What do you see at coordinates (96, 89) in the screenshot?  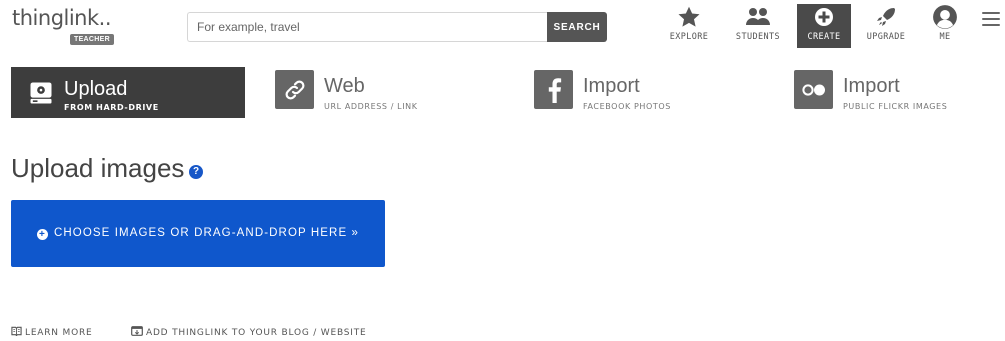 I see `tab-upload-title: Upload` at bounding box center [96, 89].